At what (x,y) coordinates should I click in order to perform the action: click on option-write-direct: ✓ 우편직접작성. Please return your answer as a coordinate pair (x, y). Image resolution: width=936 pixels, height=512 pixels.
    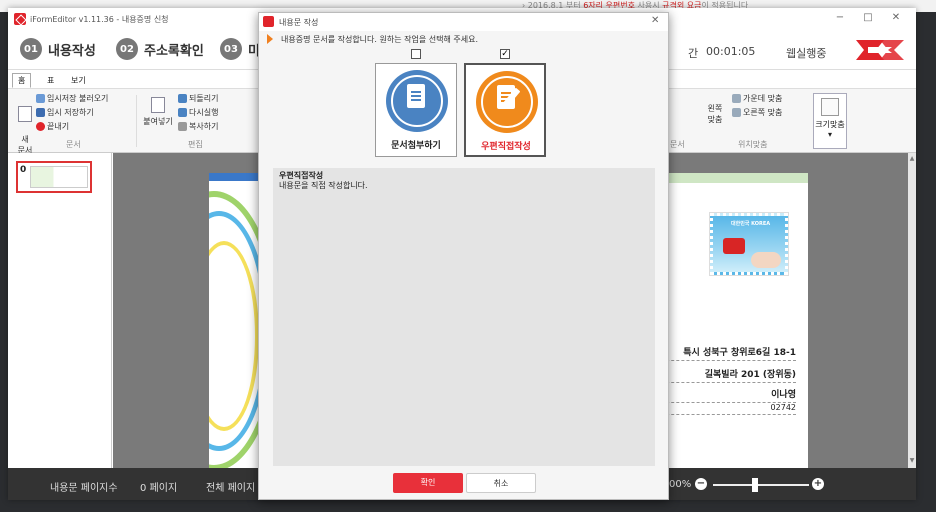
    Looking at the image, I should click on (505, 103).